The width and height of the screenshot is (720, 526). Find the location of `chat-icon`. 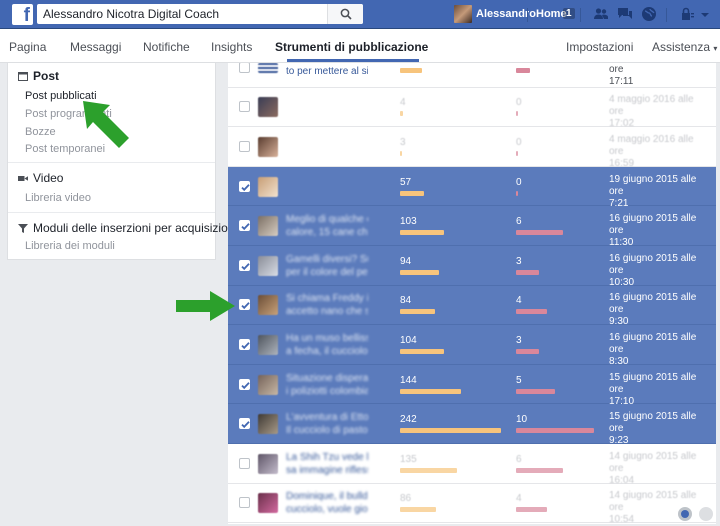

chat-icon is located at coordinates (695, 514).